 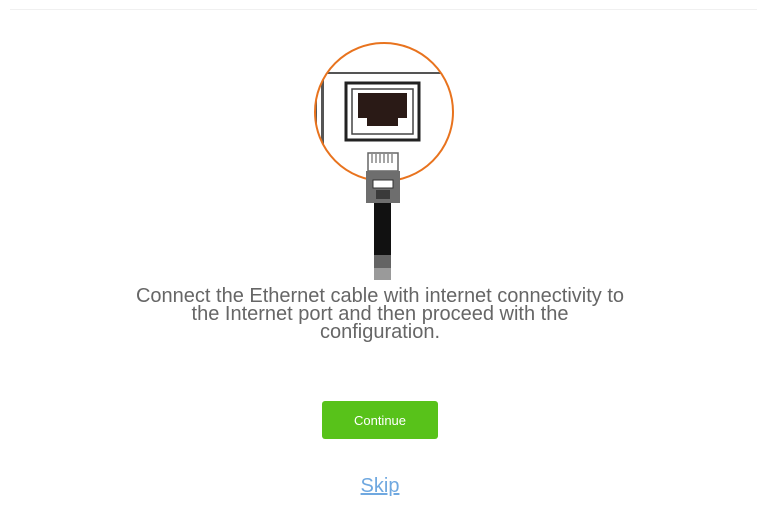 I want to click on instruction-line-3: configuration., so click(x=380, y=332).